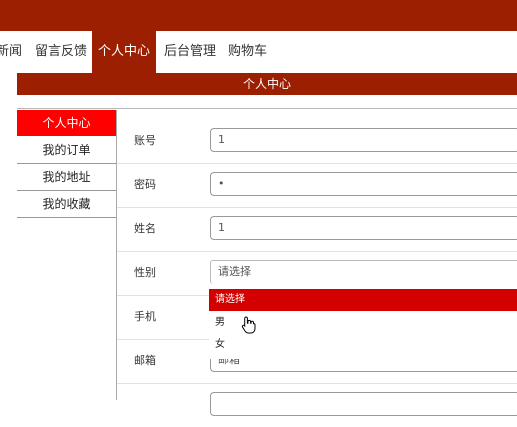 The image size is (517, 427). What do you see at coordinates (145, 360) in the screenshot?
I see `email-label: 邮箱` at bounding box center [145, 360].